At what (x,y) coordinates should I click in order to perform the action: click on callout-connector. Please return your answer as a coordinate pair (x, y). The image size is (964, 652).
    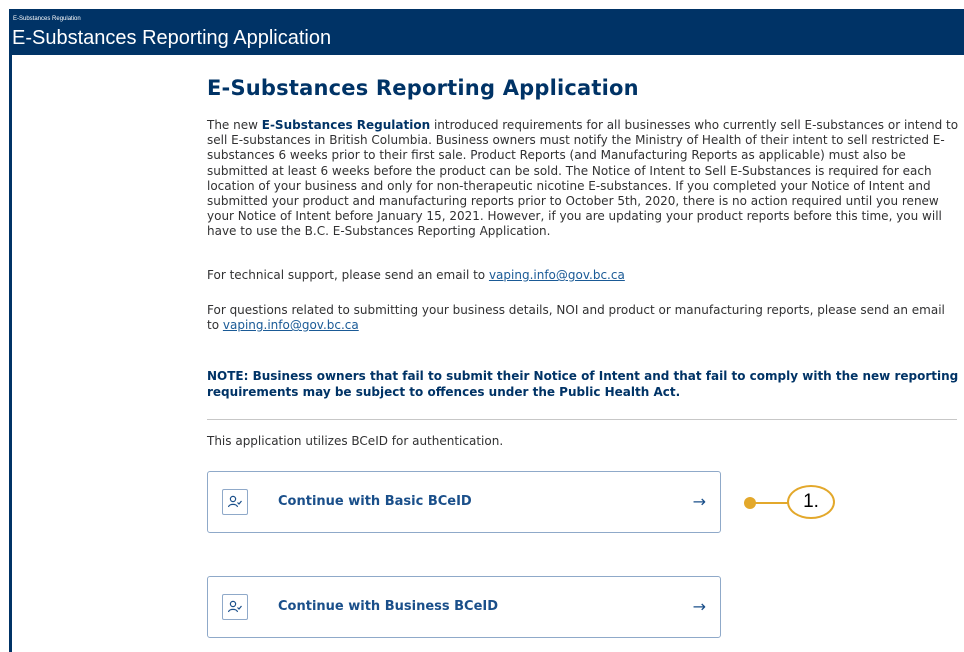
    Looking at the image, I should click on (770, 503).